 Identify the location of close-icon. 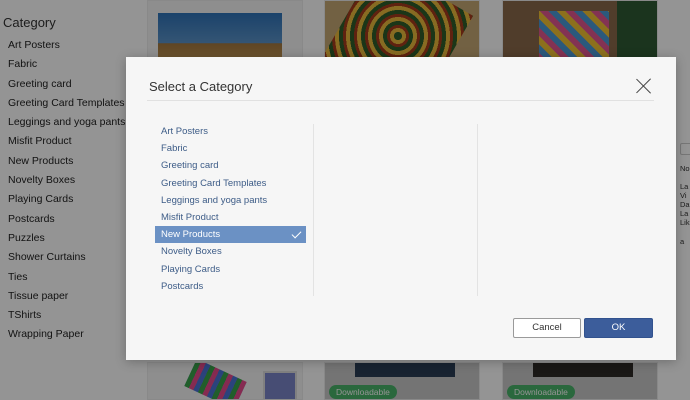
(644, 86).